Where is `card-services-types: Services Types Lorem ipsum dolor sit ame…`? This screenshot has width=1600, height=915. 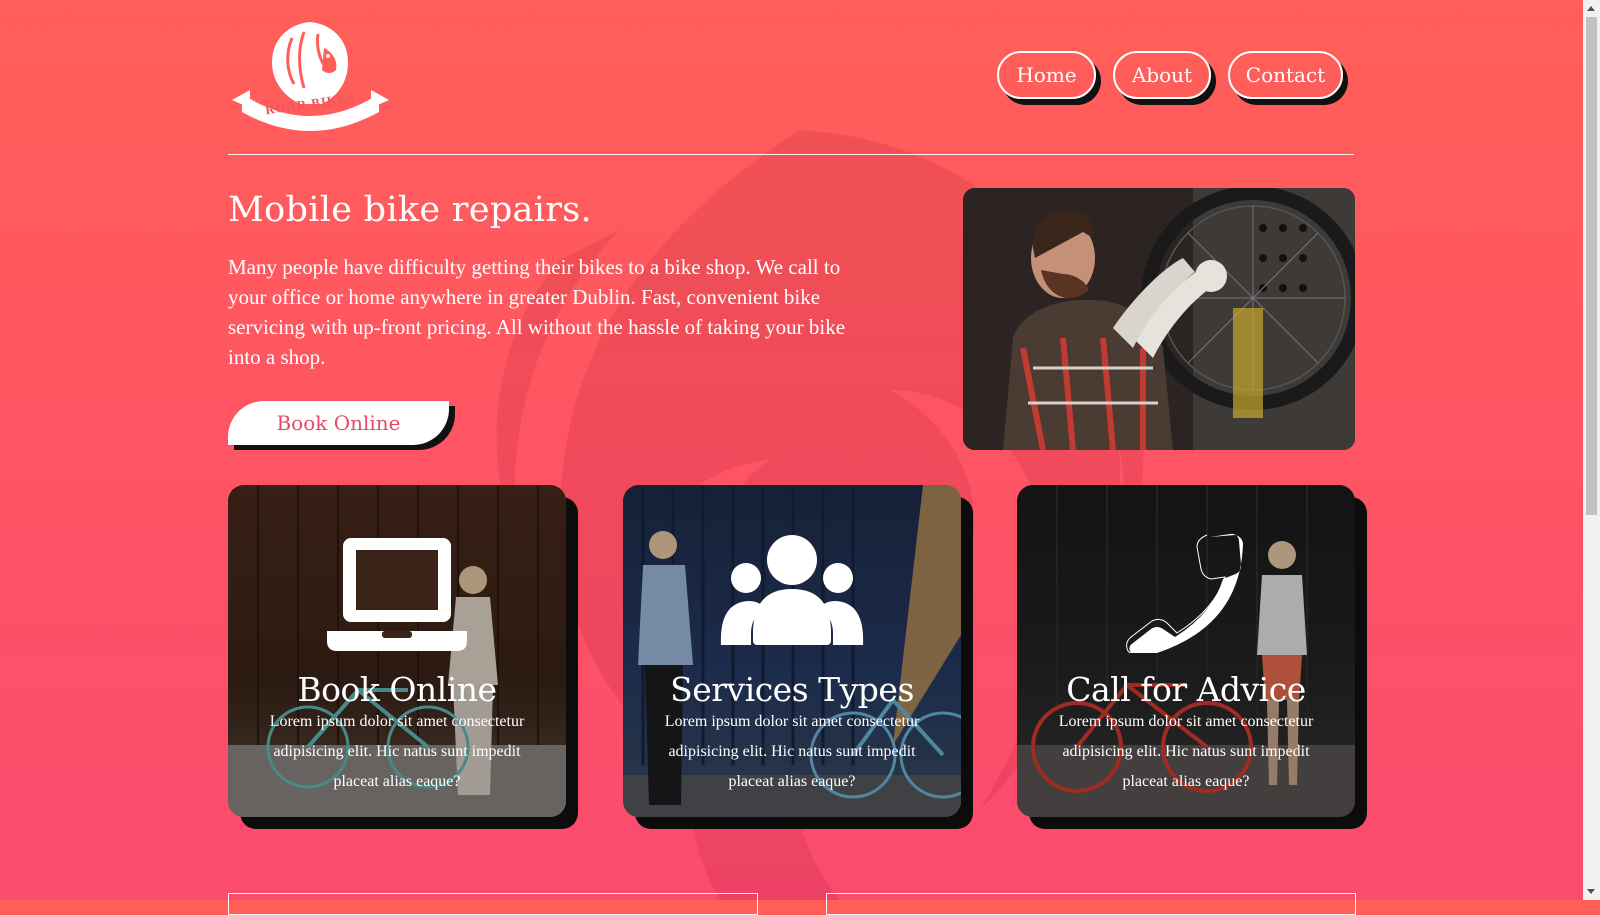
card-services-types: Services Types Lorem ipsum dolor sit ame… is located at coordinates (792, 651).